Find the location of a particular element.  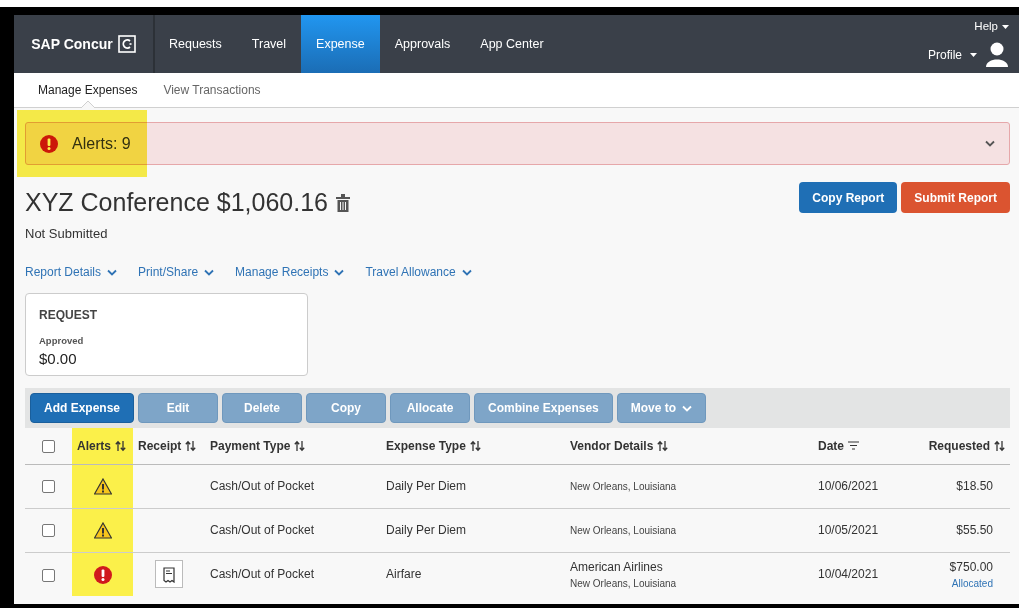

column-header: Requested is located at coordinates (959, 445).